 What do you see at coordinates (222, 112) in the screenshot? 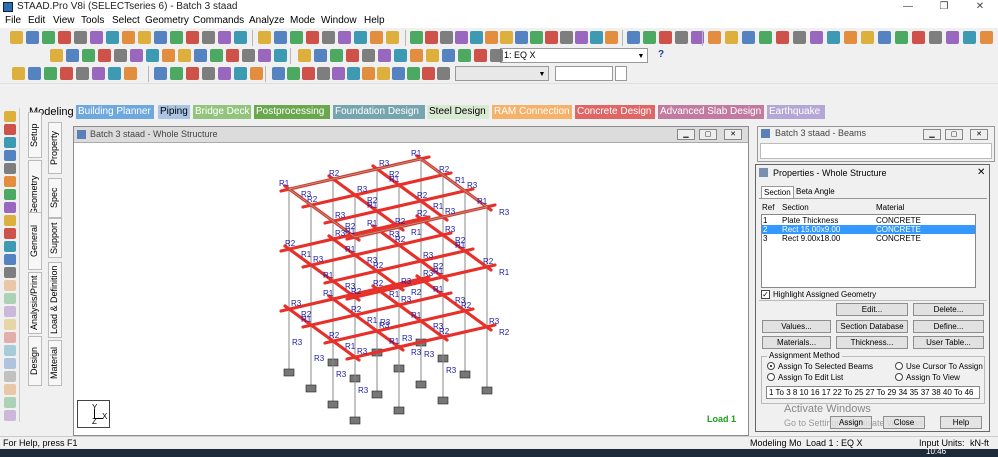
I see `mode-tab-bridge-deck: Bridge Deck` at bounding box center [222, 112].